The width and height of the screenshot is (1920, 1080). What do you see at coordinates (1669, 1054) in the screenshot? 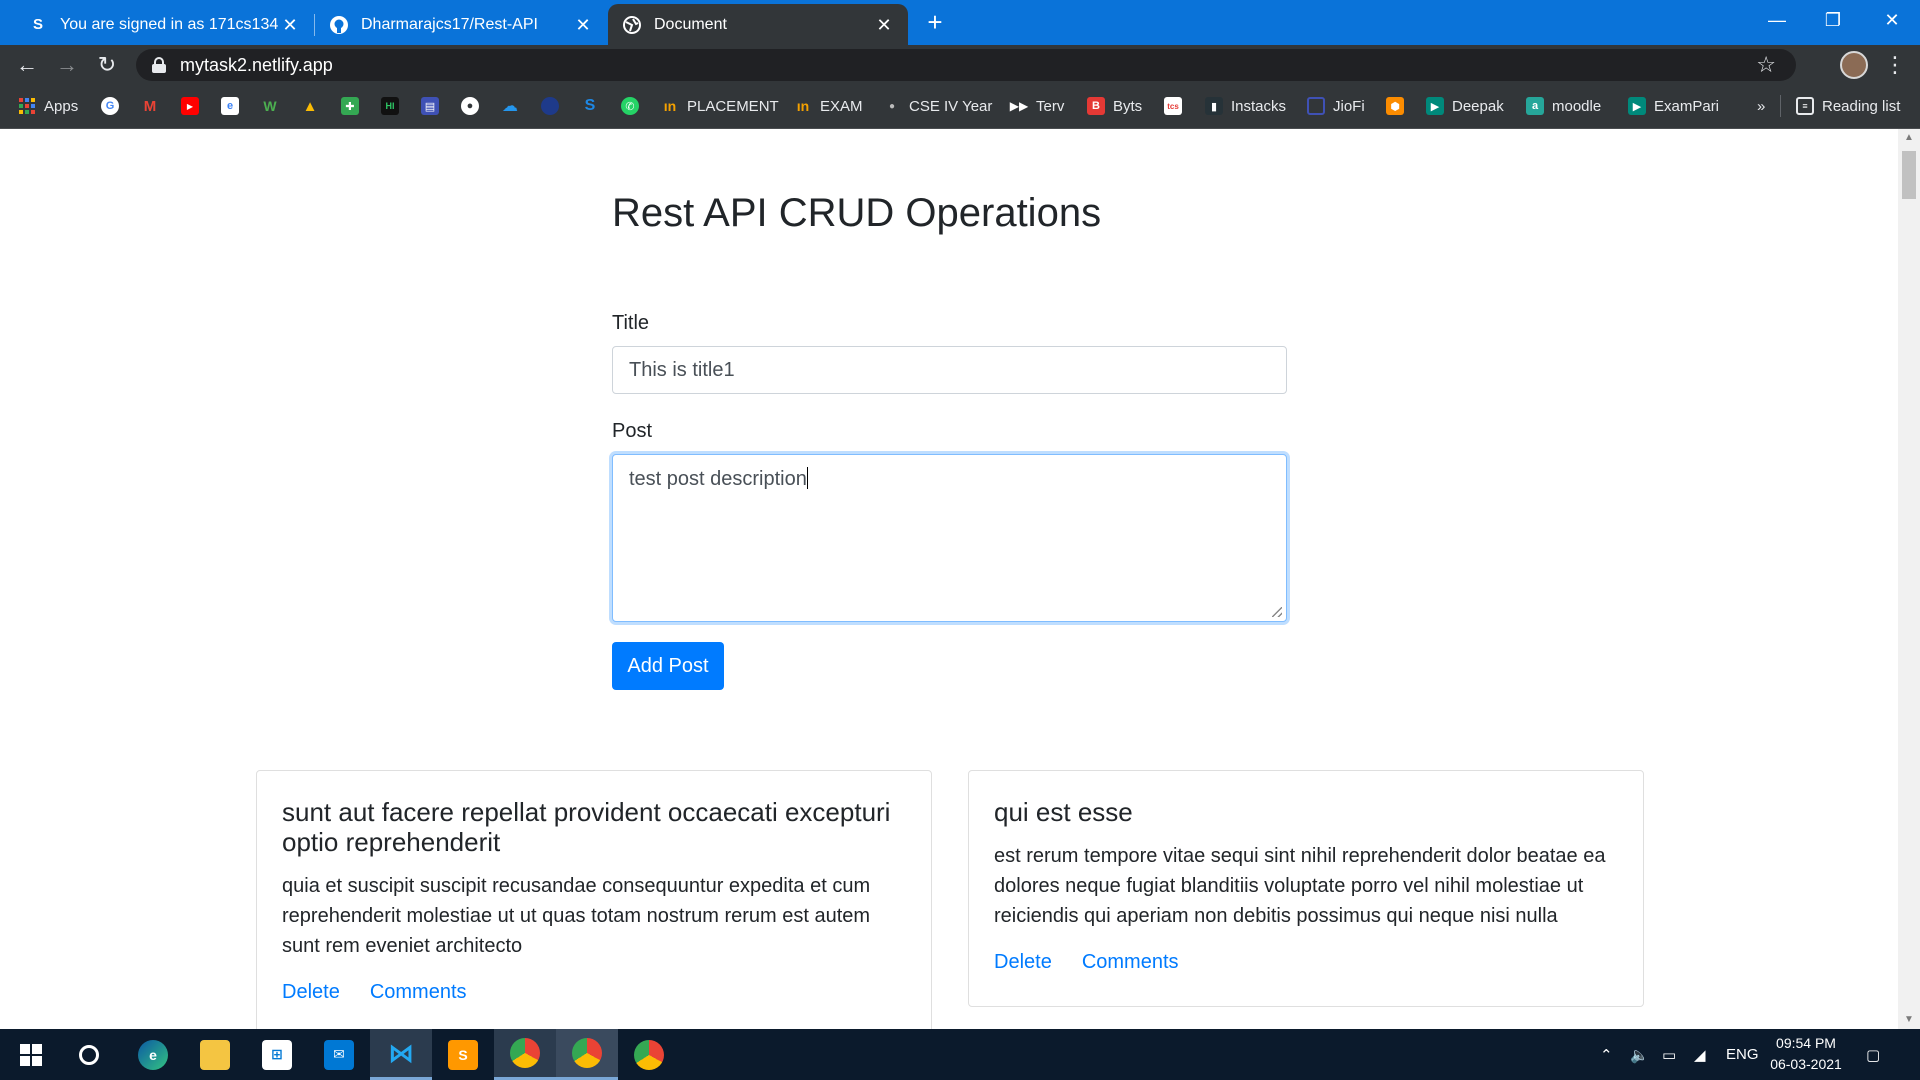
I see `battery-icon: ▭` at bounding box center [1669, 1054].